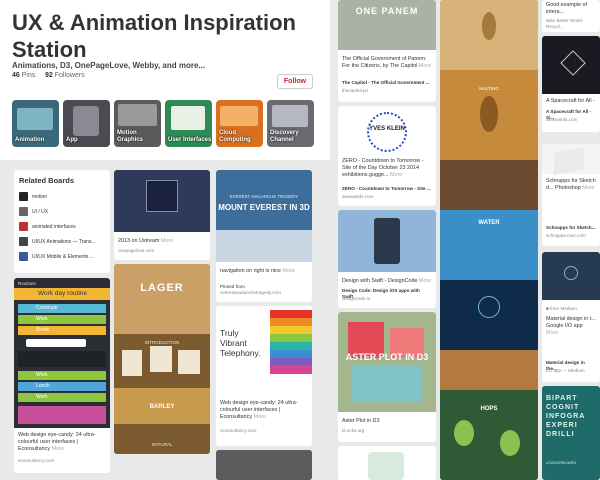  Describe the element at coordinates (387, 241) in the screenshot. I see `phone-image` at that location.